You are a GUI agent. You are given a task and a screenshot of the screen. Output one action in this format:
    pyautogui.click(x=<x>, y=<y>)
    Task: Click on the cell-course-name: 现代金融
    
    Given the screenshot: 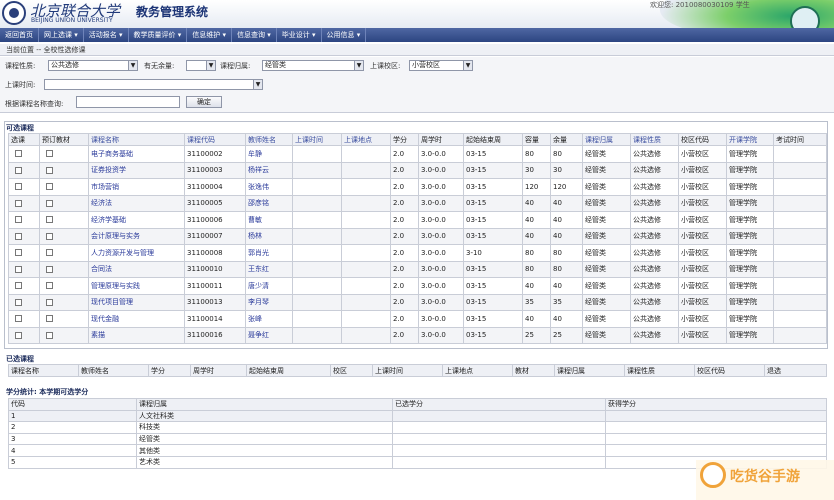 What is the action you would take?
    pyautogui.click(x=136, y=319)
    